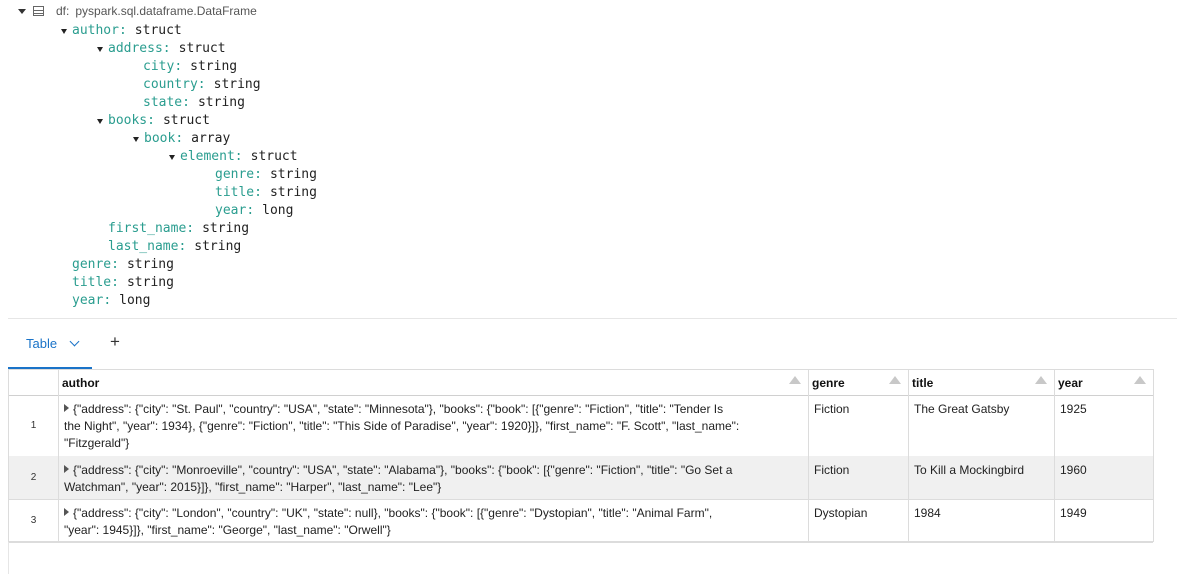 The width and height of the screenshot is (1177, 574). Describe the element at coordinates (1070, 383) in the screenshot. I see `column-header-label: year` at that location.